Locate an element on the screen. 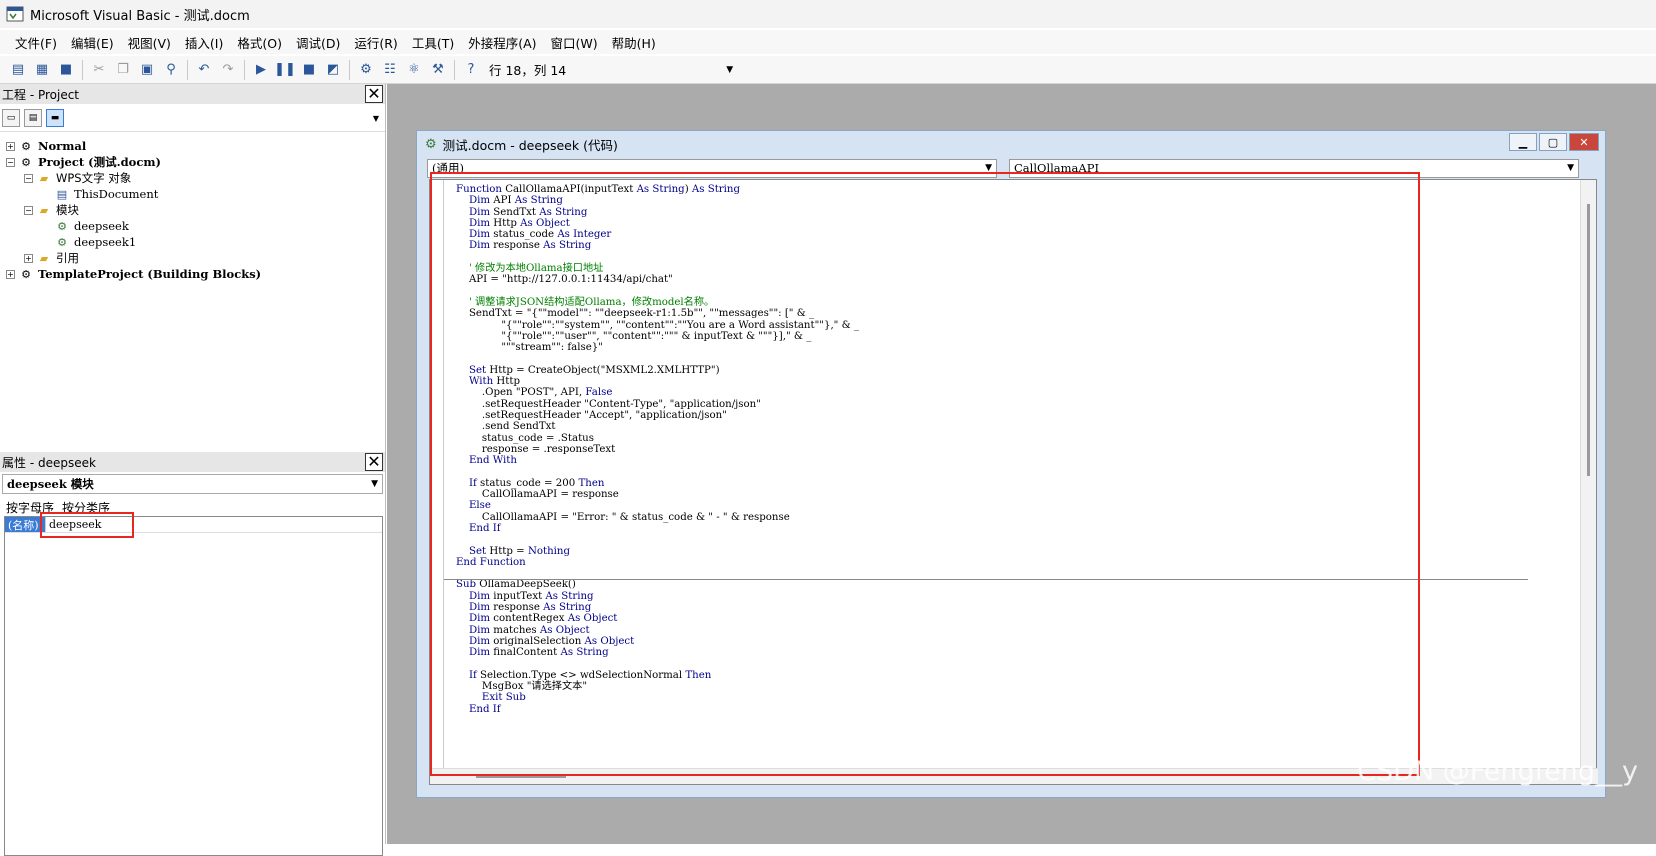 The image size is (1656, 856). tree-node-modules: − ▰ 模块 is located at coordinates (192, 210).